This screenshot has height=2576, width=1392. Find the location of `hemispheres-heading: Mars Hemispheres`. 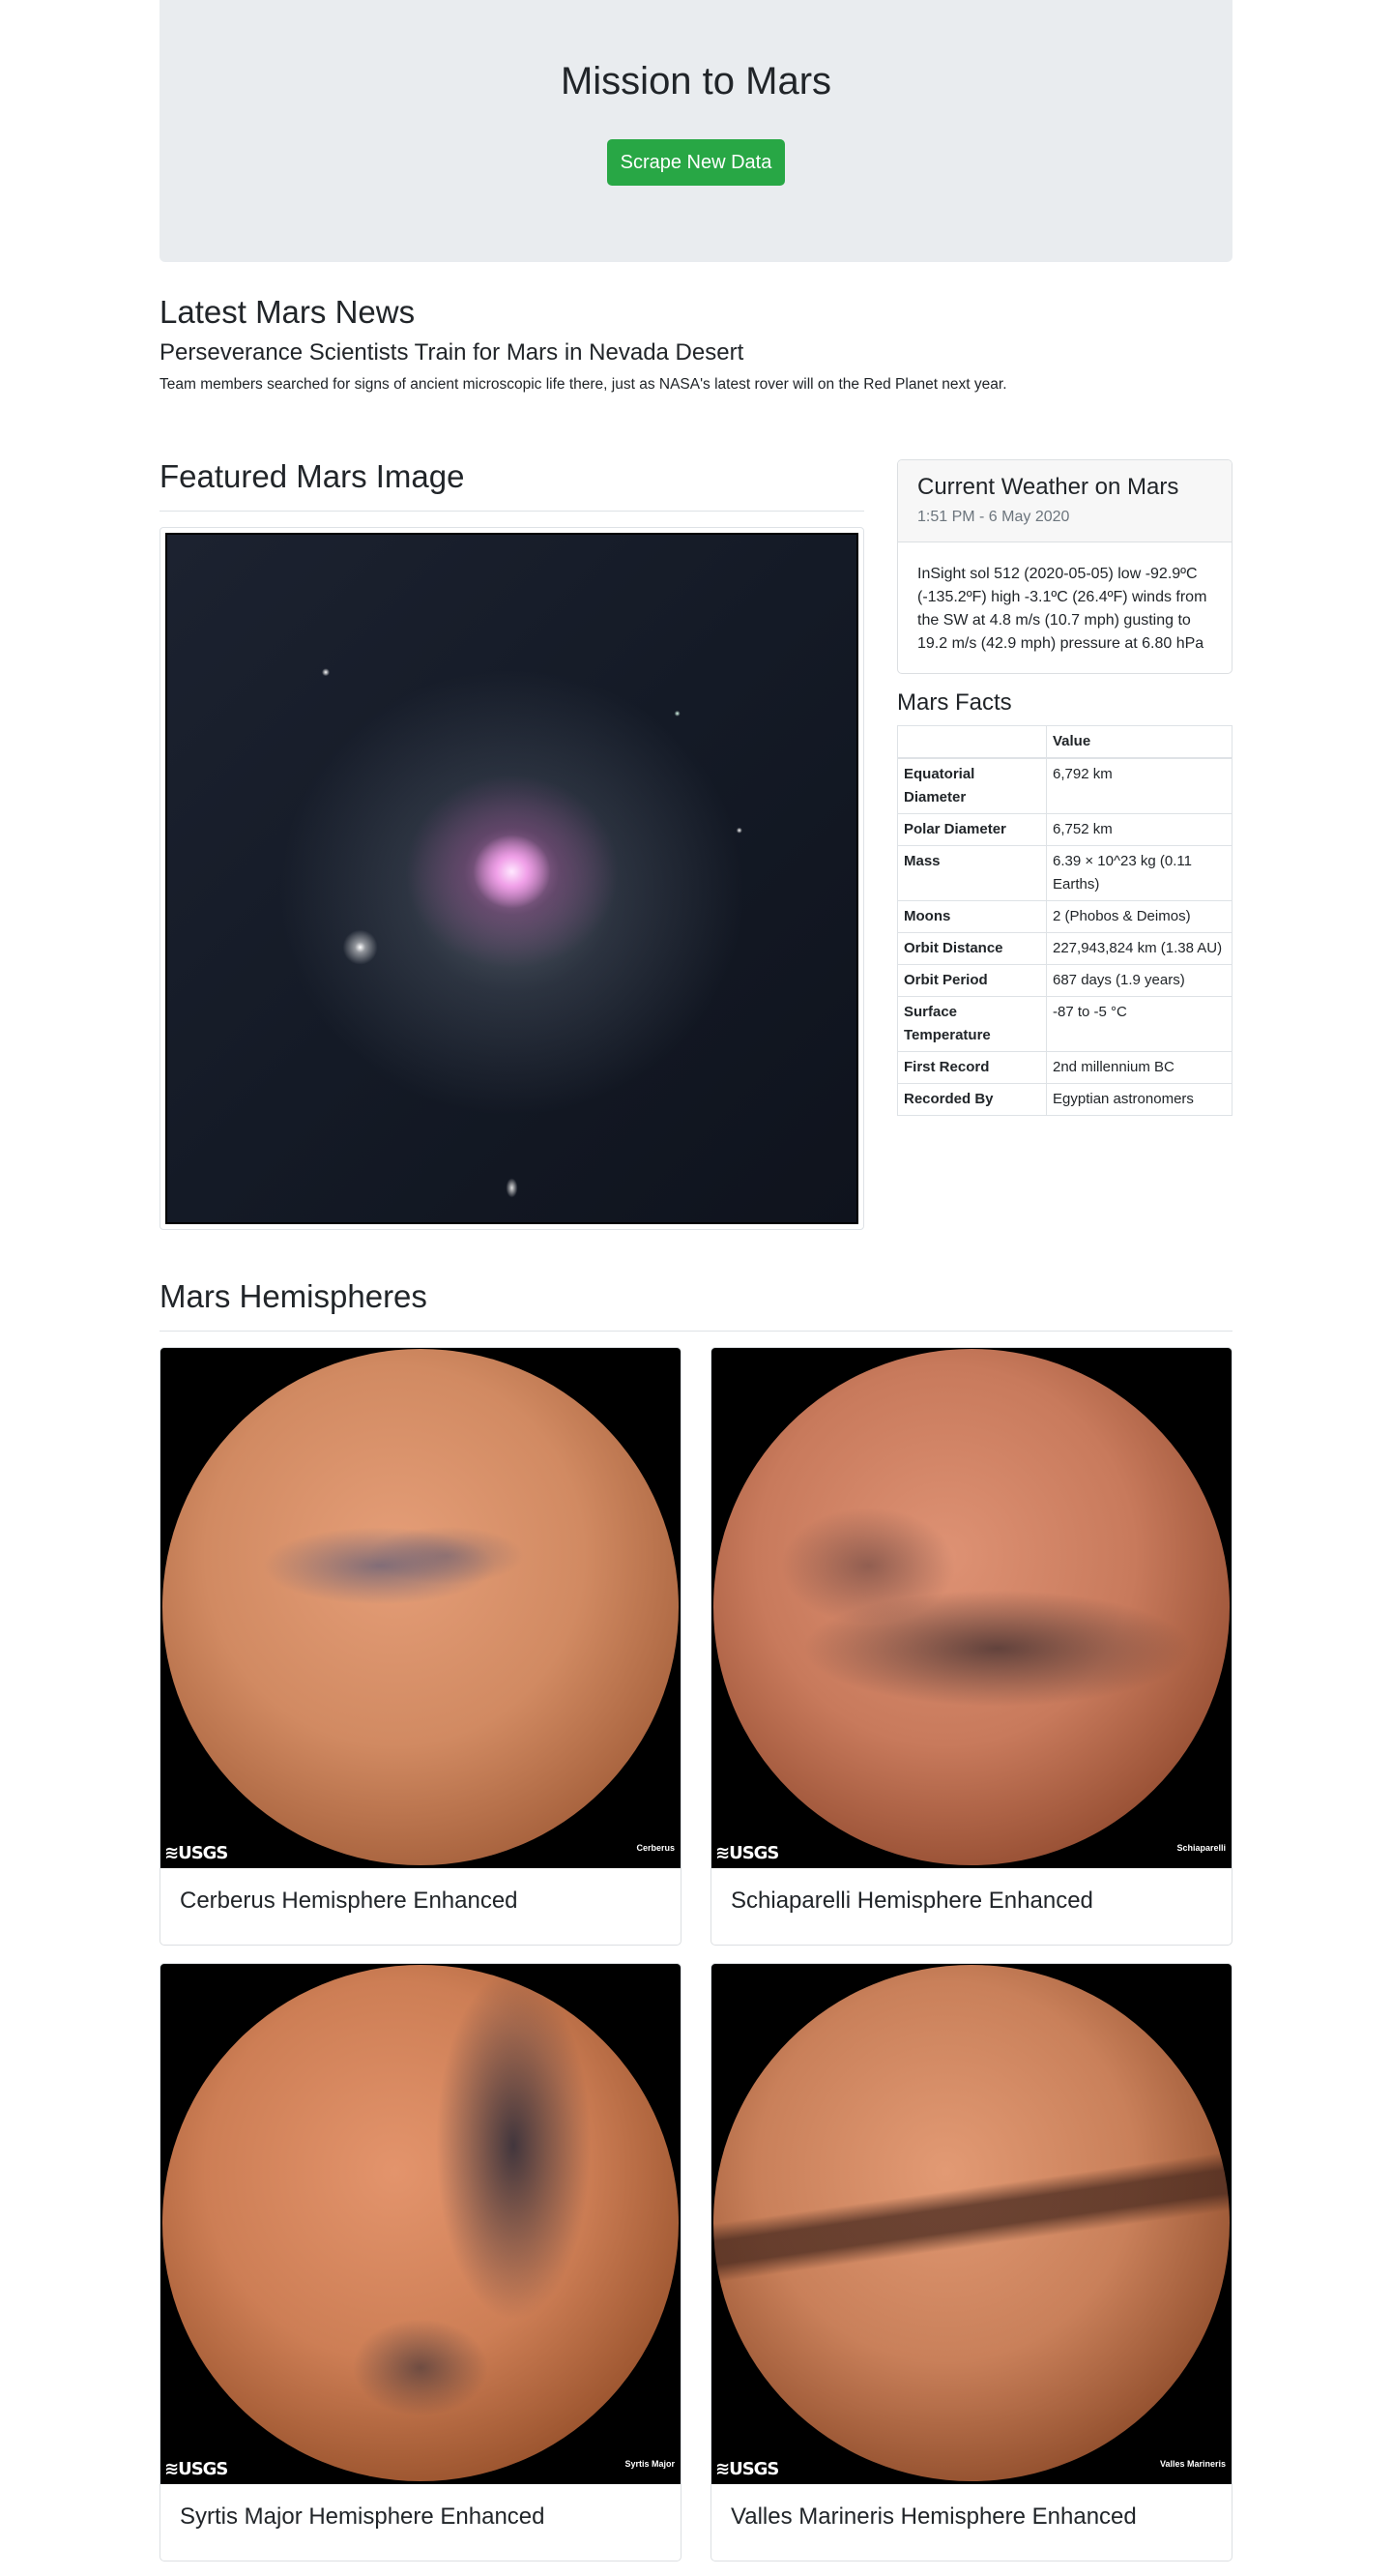

hemispheres-heading: Mars Hemispheres is located at coordinates (294, 1296).